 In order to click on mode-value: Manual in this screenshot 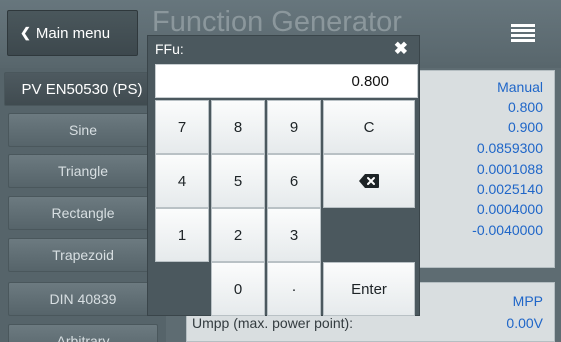, I will do `click(520, 87)`.